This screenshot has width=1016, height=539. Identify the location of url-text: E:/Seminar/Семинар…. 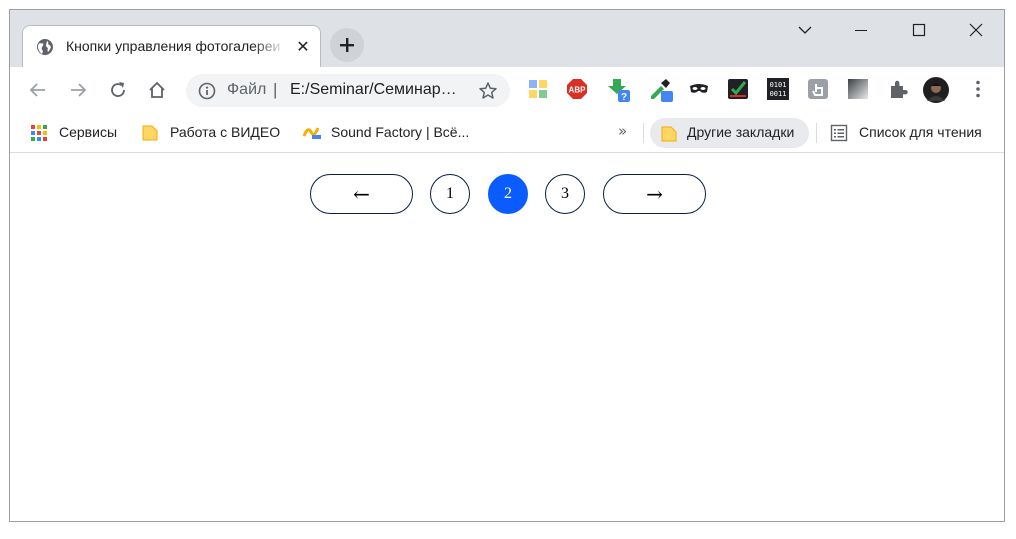
(380, 90).